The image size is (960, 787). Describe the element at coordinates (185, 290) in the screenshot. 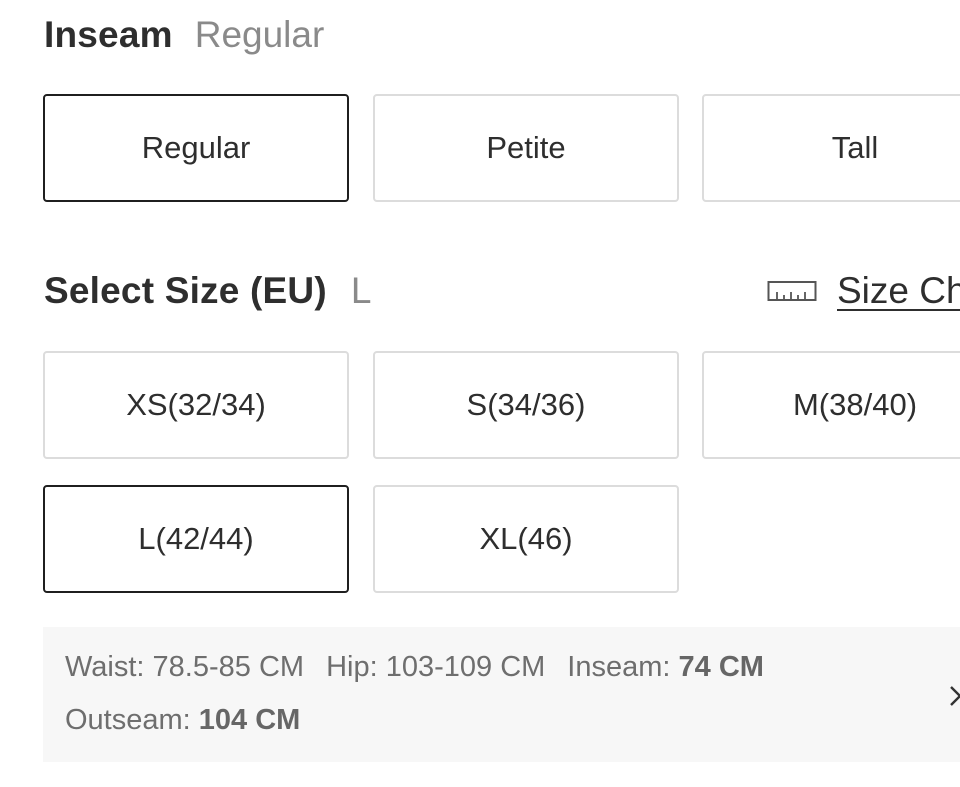

I see `size-label: Select Size (EU)` at that location.